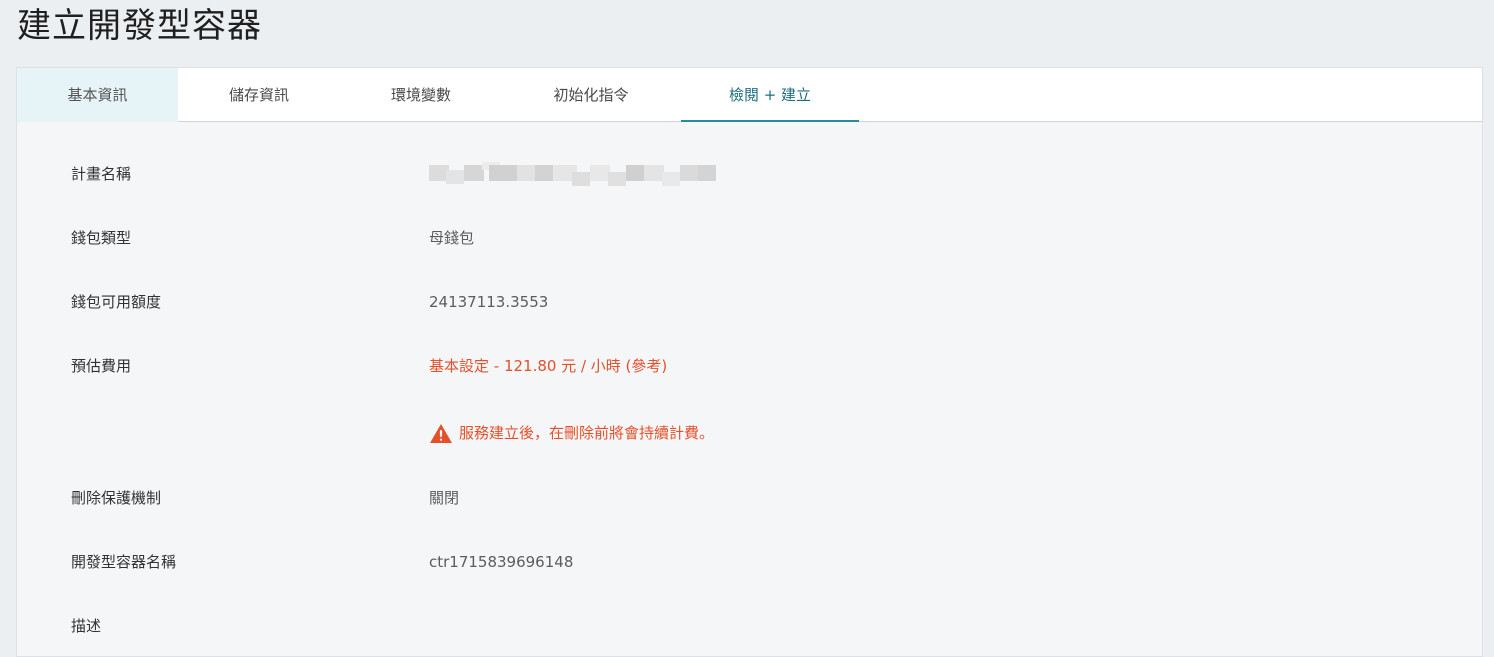 The width and height of the screenshot is (1494, 657). I want to click on row-billing-warning: 服務建立後，在刪除前將會持續計費。, so click(749, 433).